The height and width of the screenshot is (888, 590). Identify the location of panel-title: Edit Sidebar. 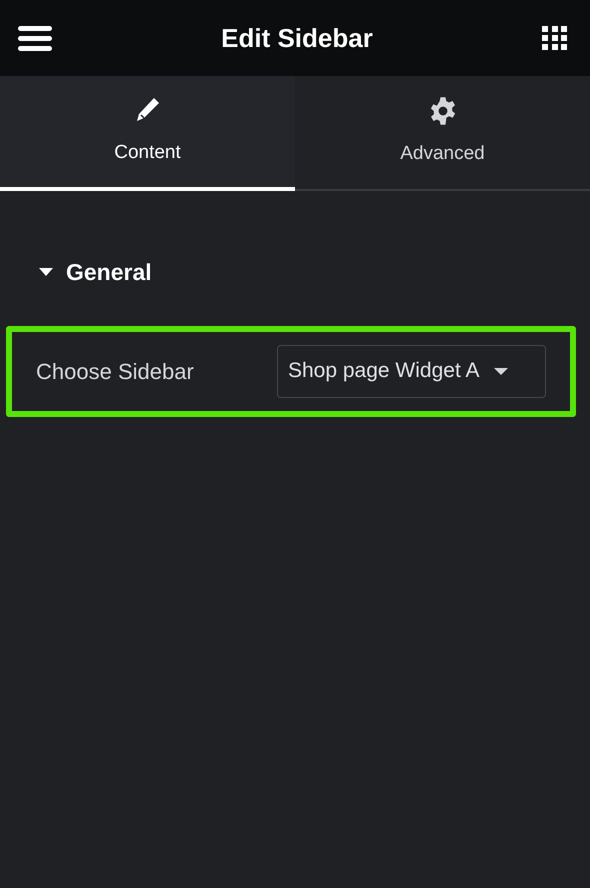
(297, 38).